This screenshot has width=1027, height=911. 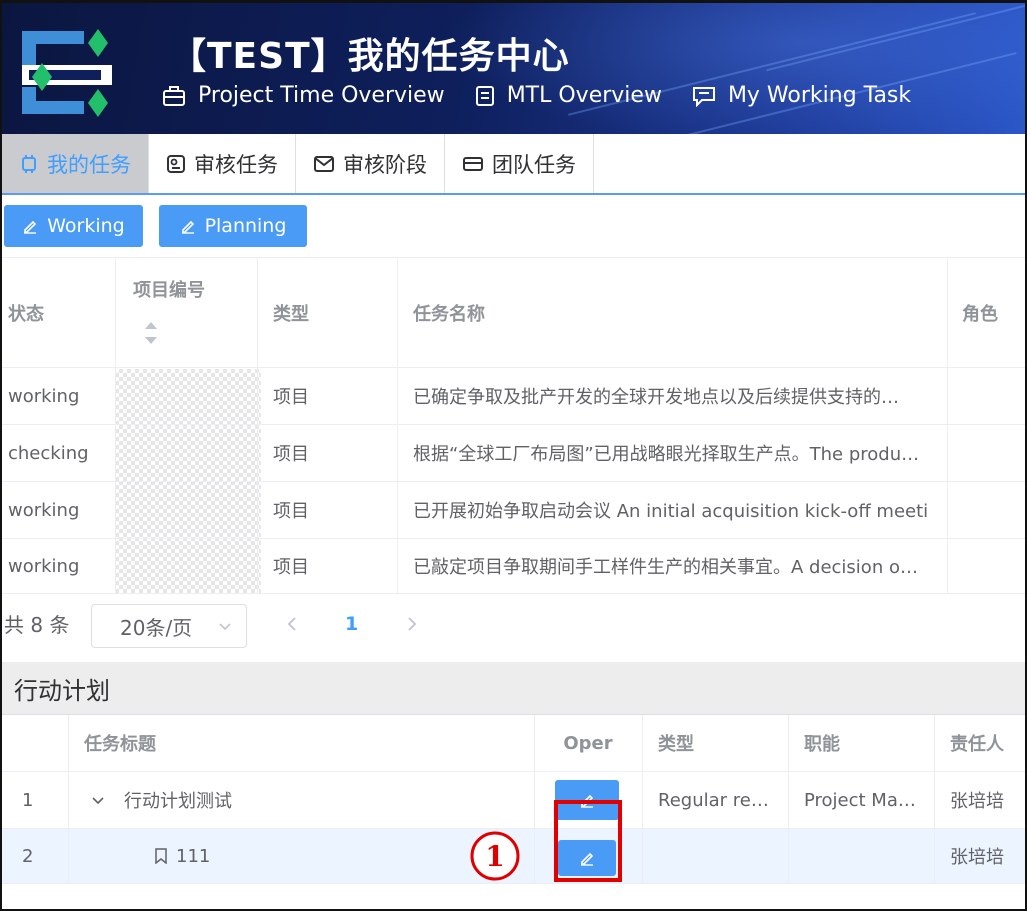 I want to click on tab-my-tasks: 我的任务, so click(x=75, y=163).